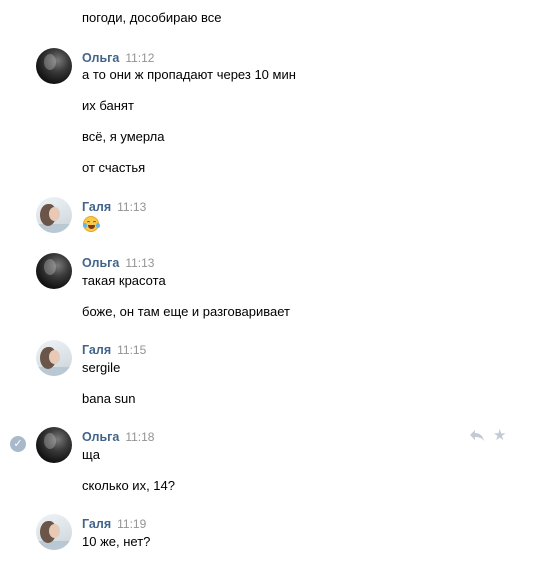  Describe the element at coordinates (500, 435) in the screenshot. I see `star-icon: ★` at that location.